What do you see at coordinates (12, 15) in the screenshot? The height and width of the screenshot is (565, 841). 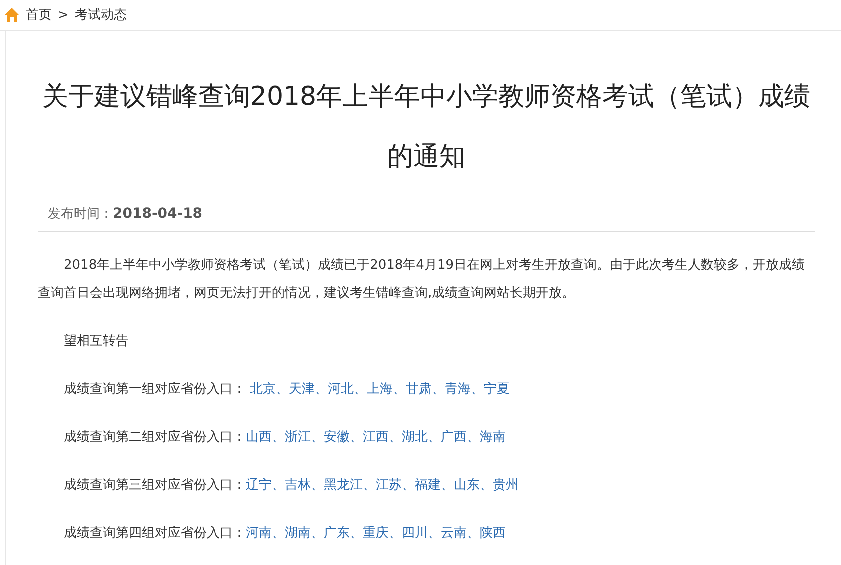 I see `home-icon` at bounding box center [12, 15].